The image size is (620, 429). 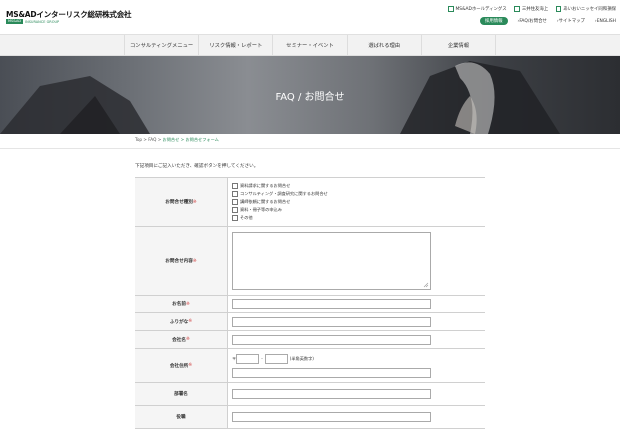 What do you see at coordinates (181, 304) in the screenshot?
I see `label-name: お名前 ※` at bounding box center [181, 304].